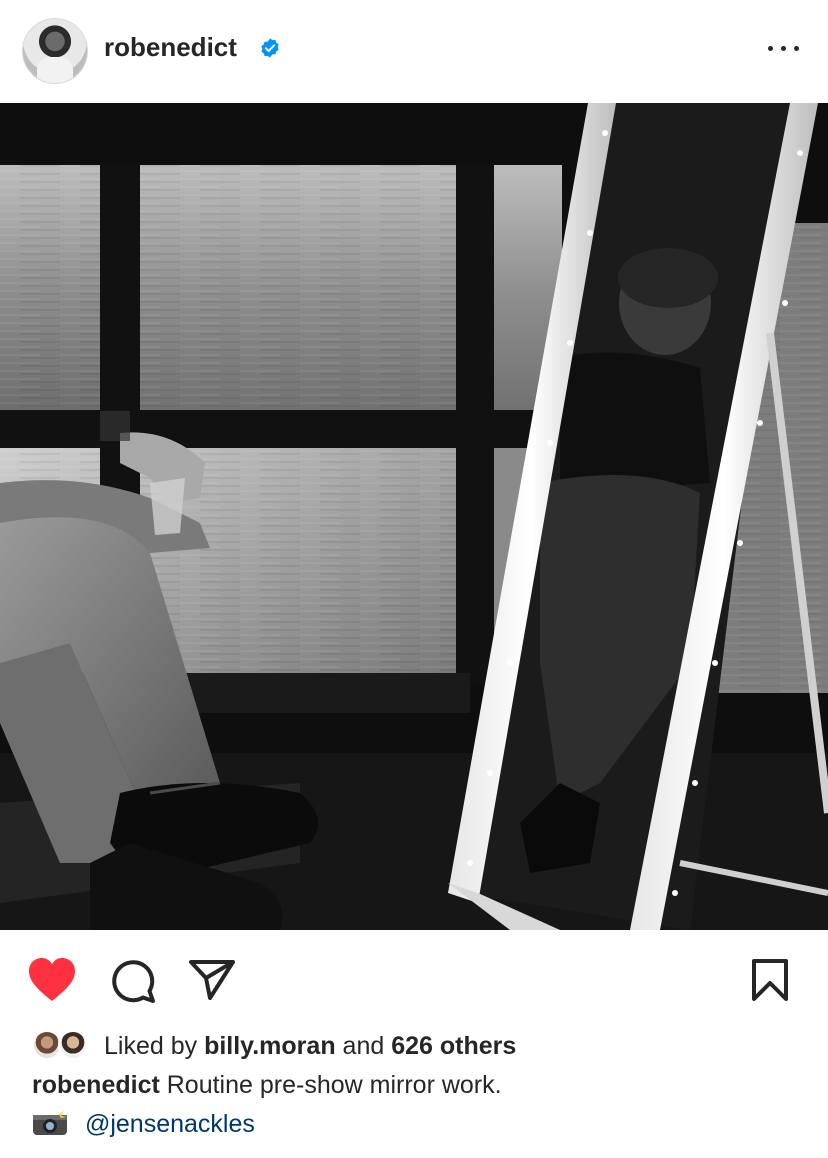 The width and height of the screenshot is (828, 1158). I want to click on more-options-button, so click(784, 48).